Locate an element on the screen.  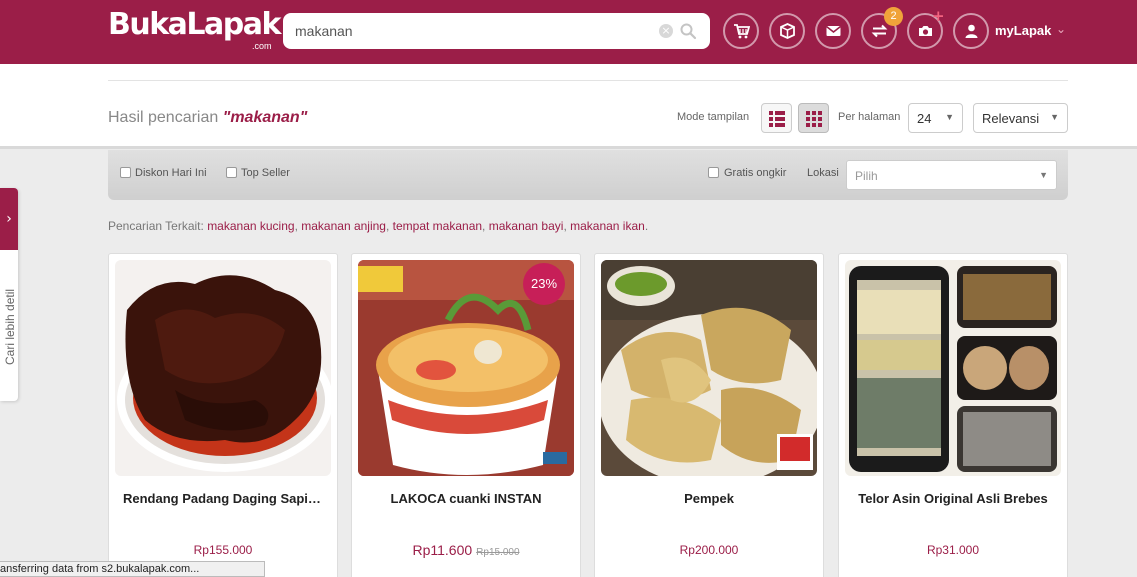
view-mode-label: Mode tampilan is located at coordinates (713, 117).